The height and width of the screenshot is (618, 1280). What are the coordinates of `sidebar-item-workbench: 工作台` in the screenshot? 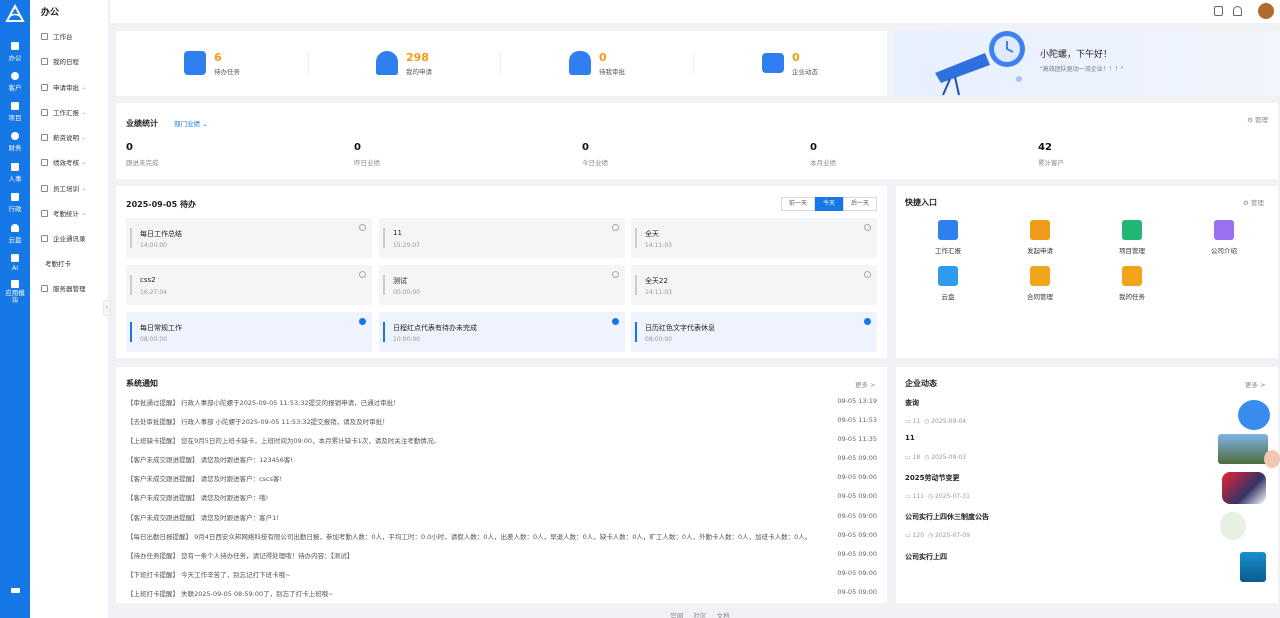 It's located at (74, 36).